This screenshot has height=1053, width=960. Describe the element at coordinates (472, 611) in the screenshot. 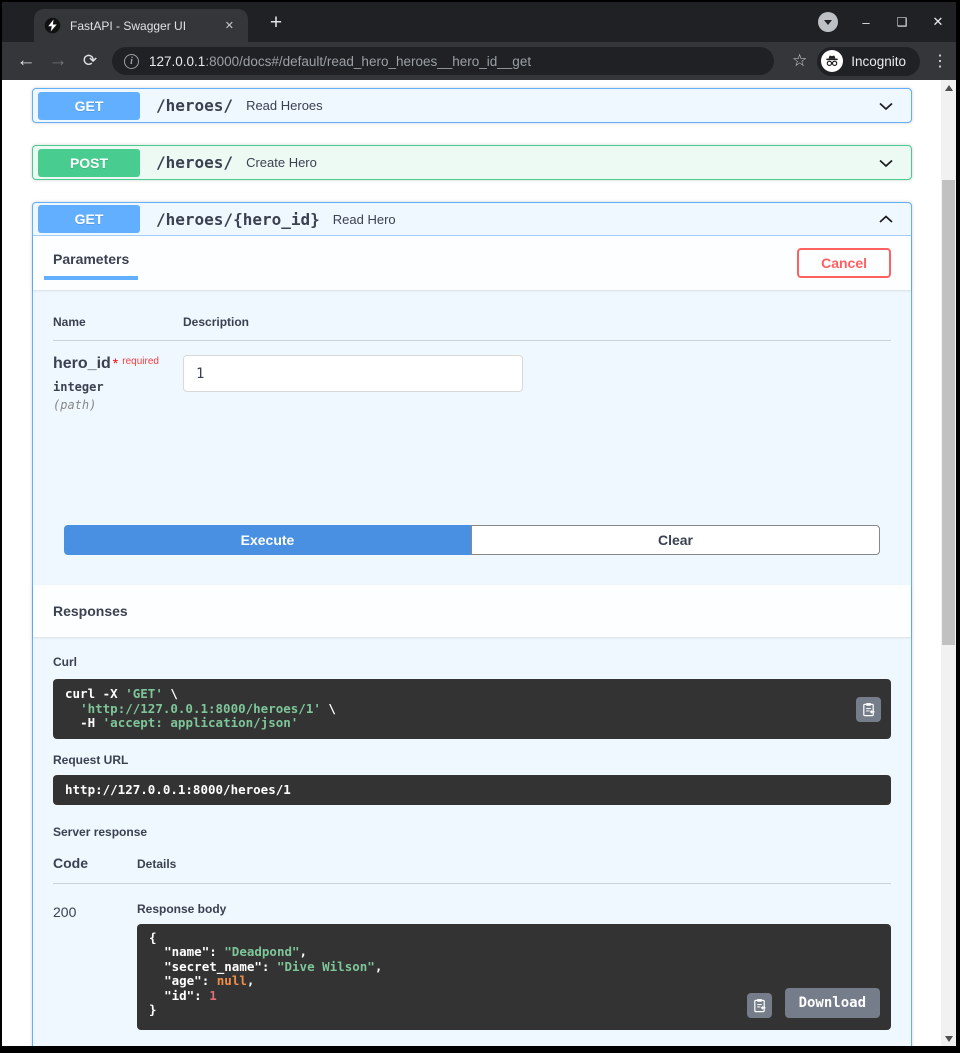

I see `responses-section-header: Responses` at that location.